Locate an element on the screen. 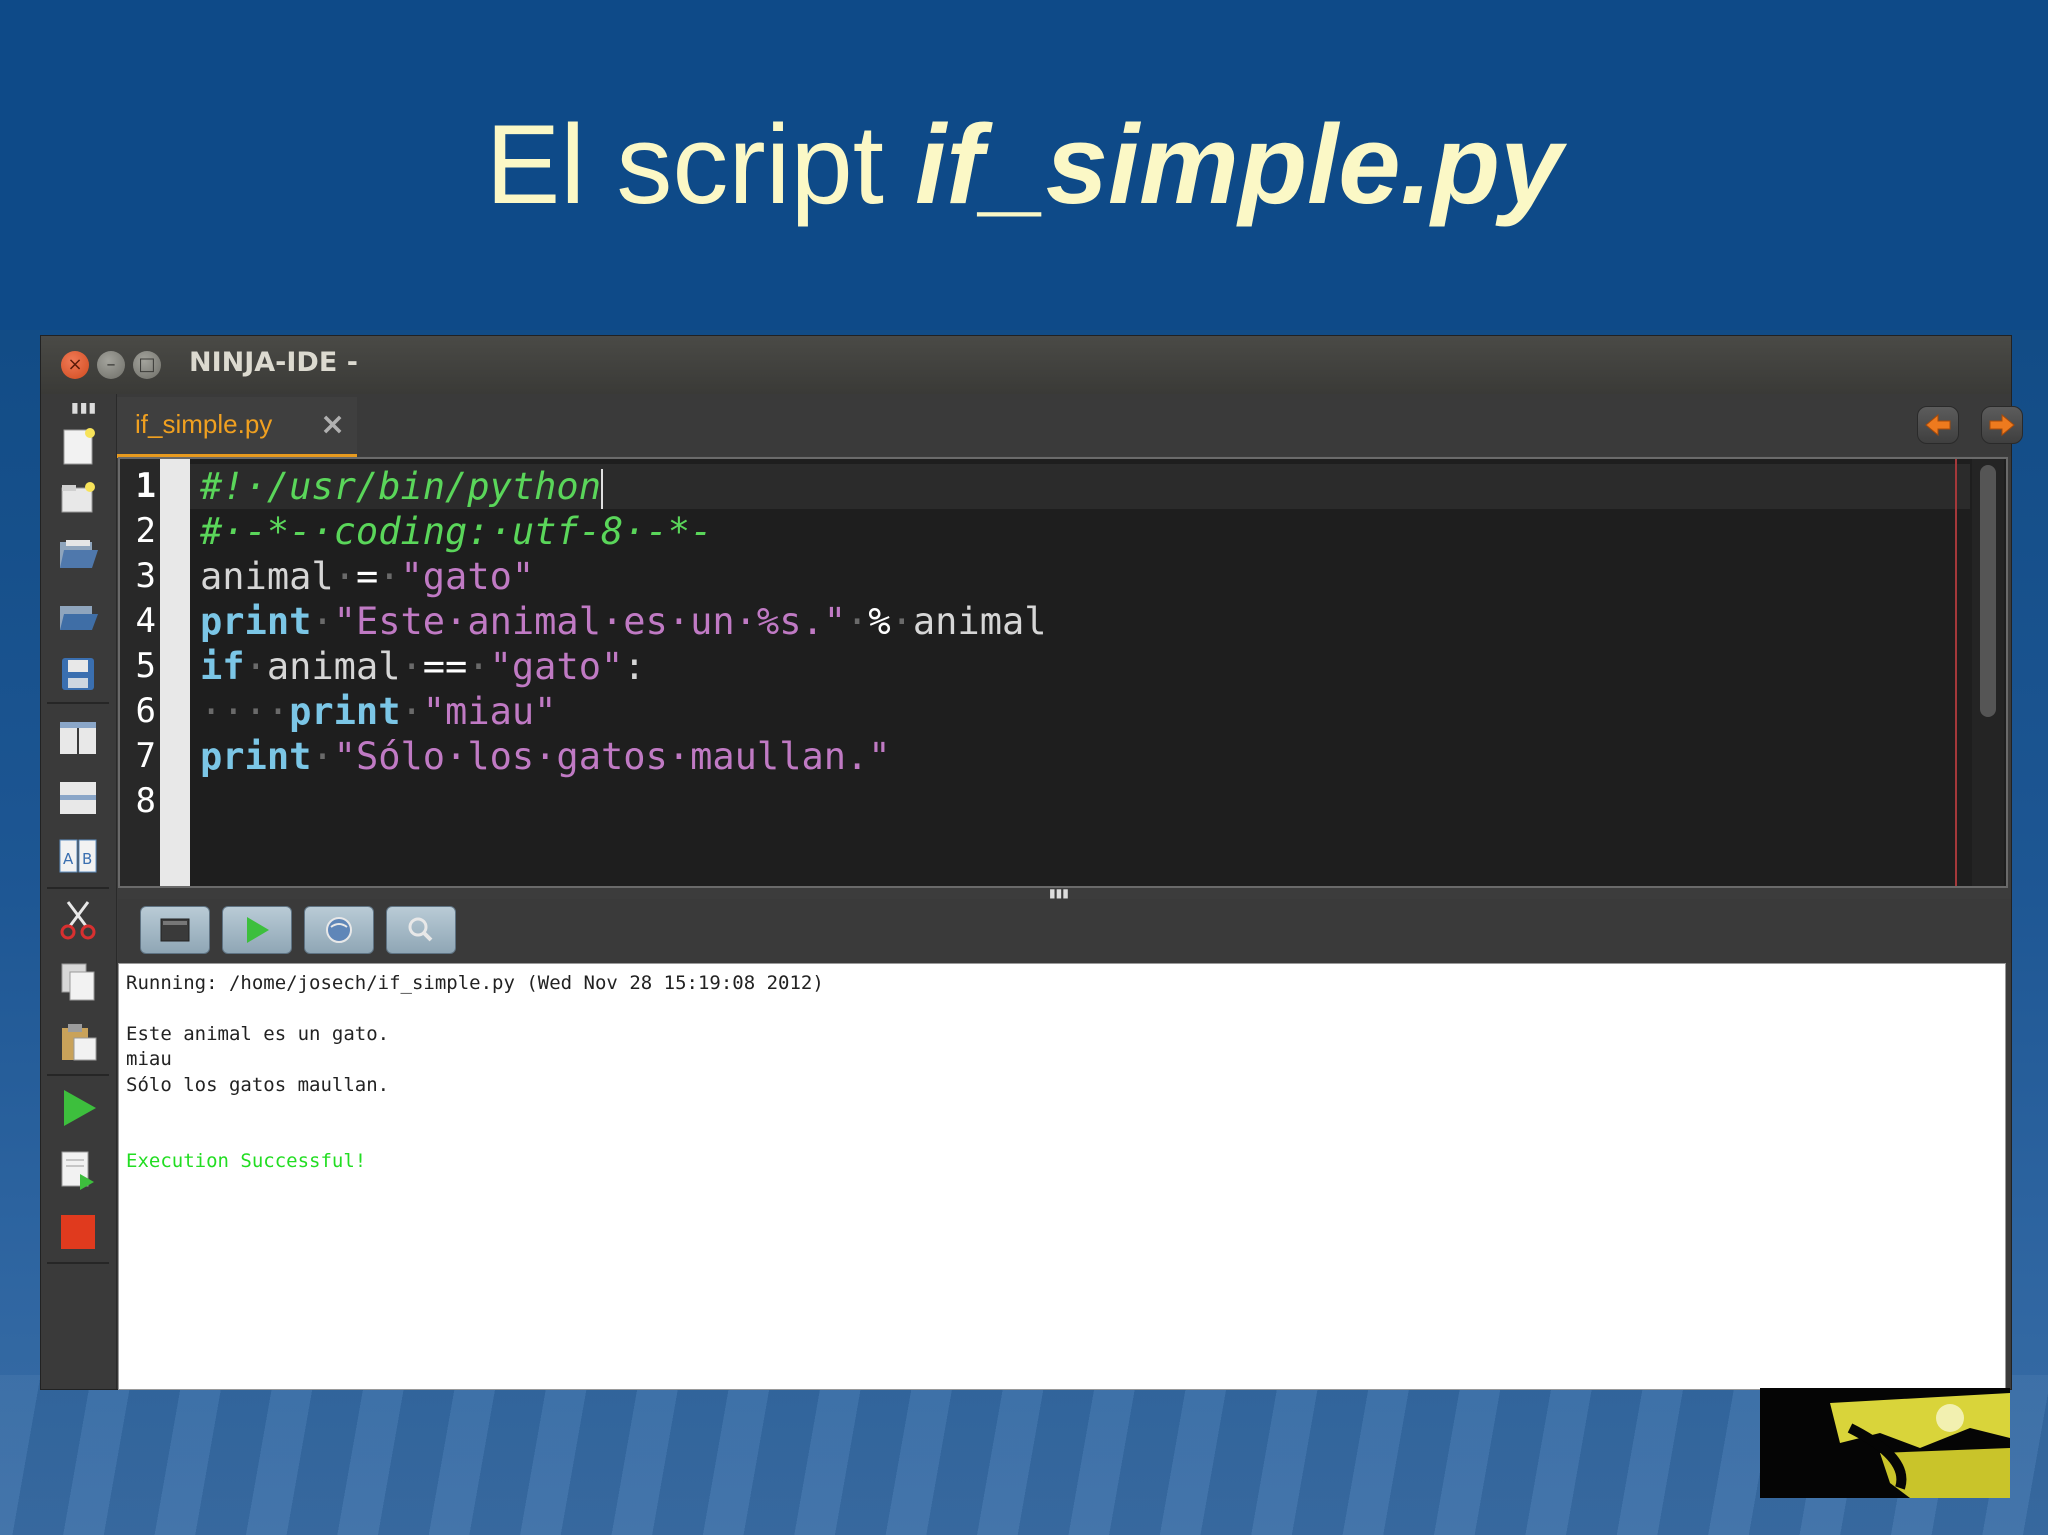  code-operator: == is located at coordinates (445, 666).